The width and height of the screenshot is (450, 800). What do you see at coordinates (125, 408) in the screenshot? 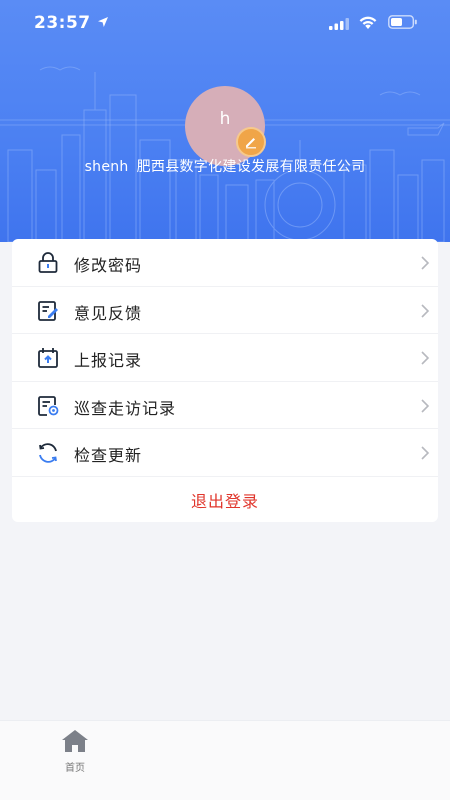
I see `menu-item-label: 巡查走访记录` at bounding box center [125, 408].